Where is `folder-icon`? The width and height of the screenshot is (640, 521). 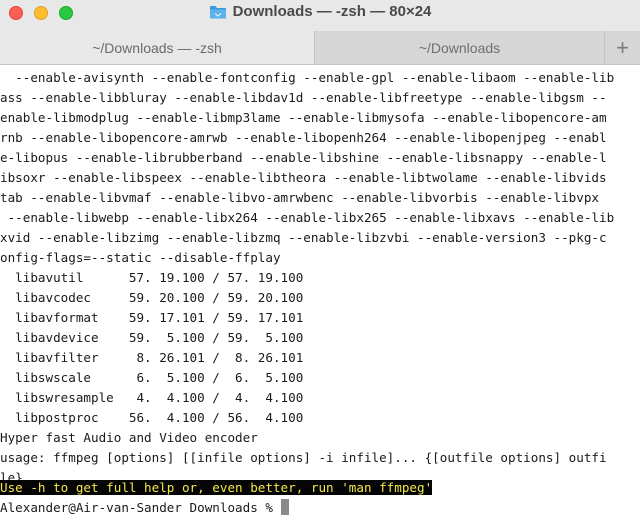
folder-icon is located at coordinates (217, 11).